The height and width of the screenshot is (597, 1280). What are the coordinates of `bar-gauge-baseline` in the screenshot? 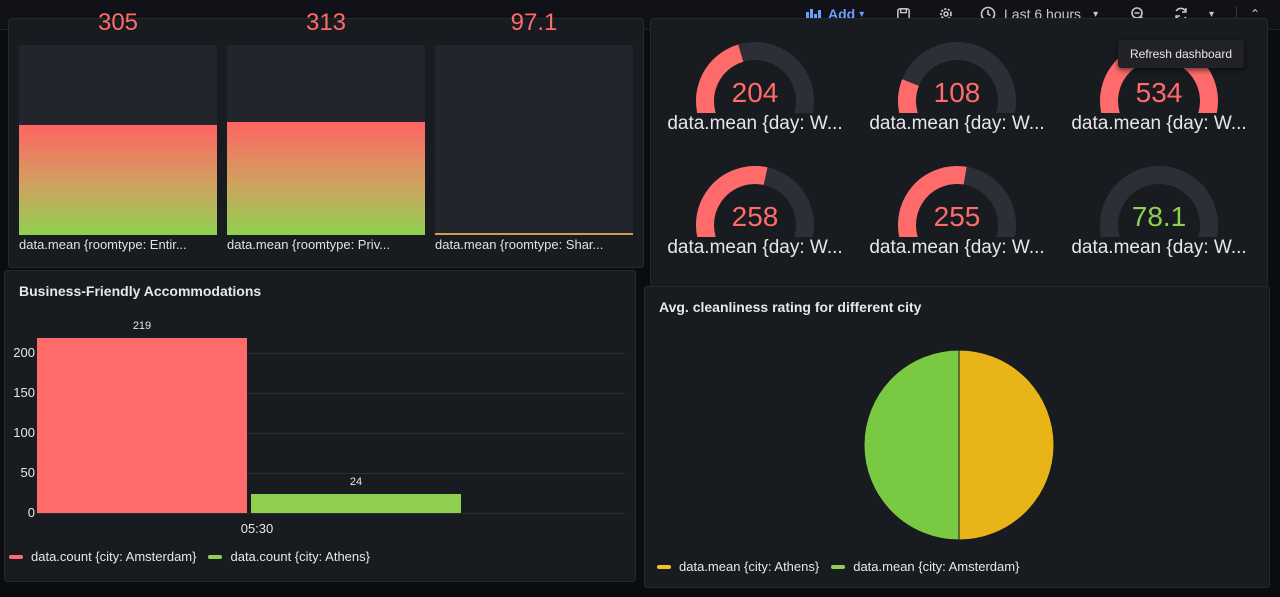 It's located at (534, 234).